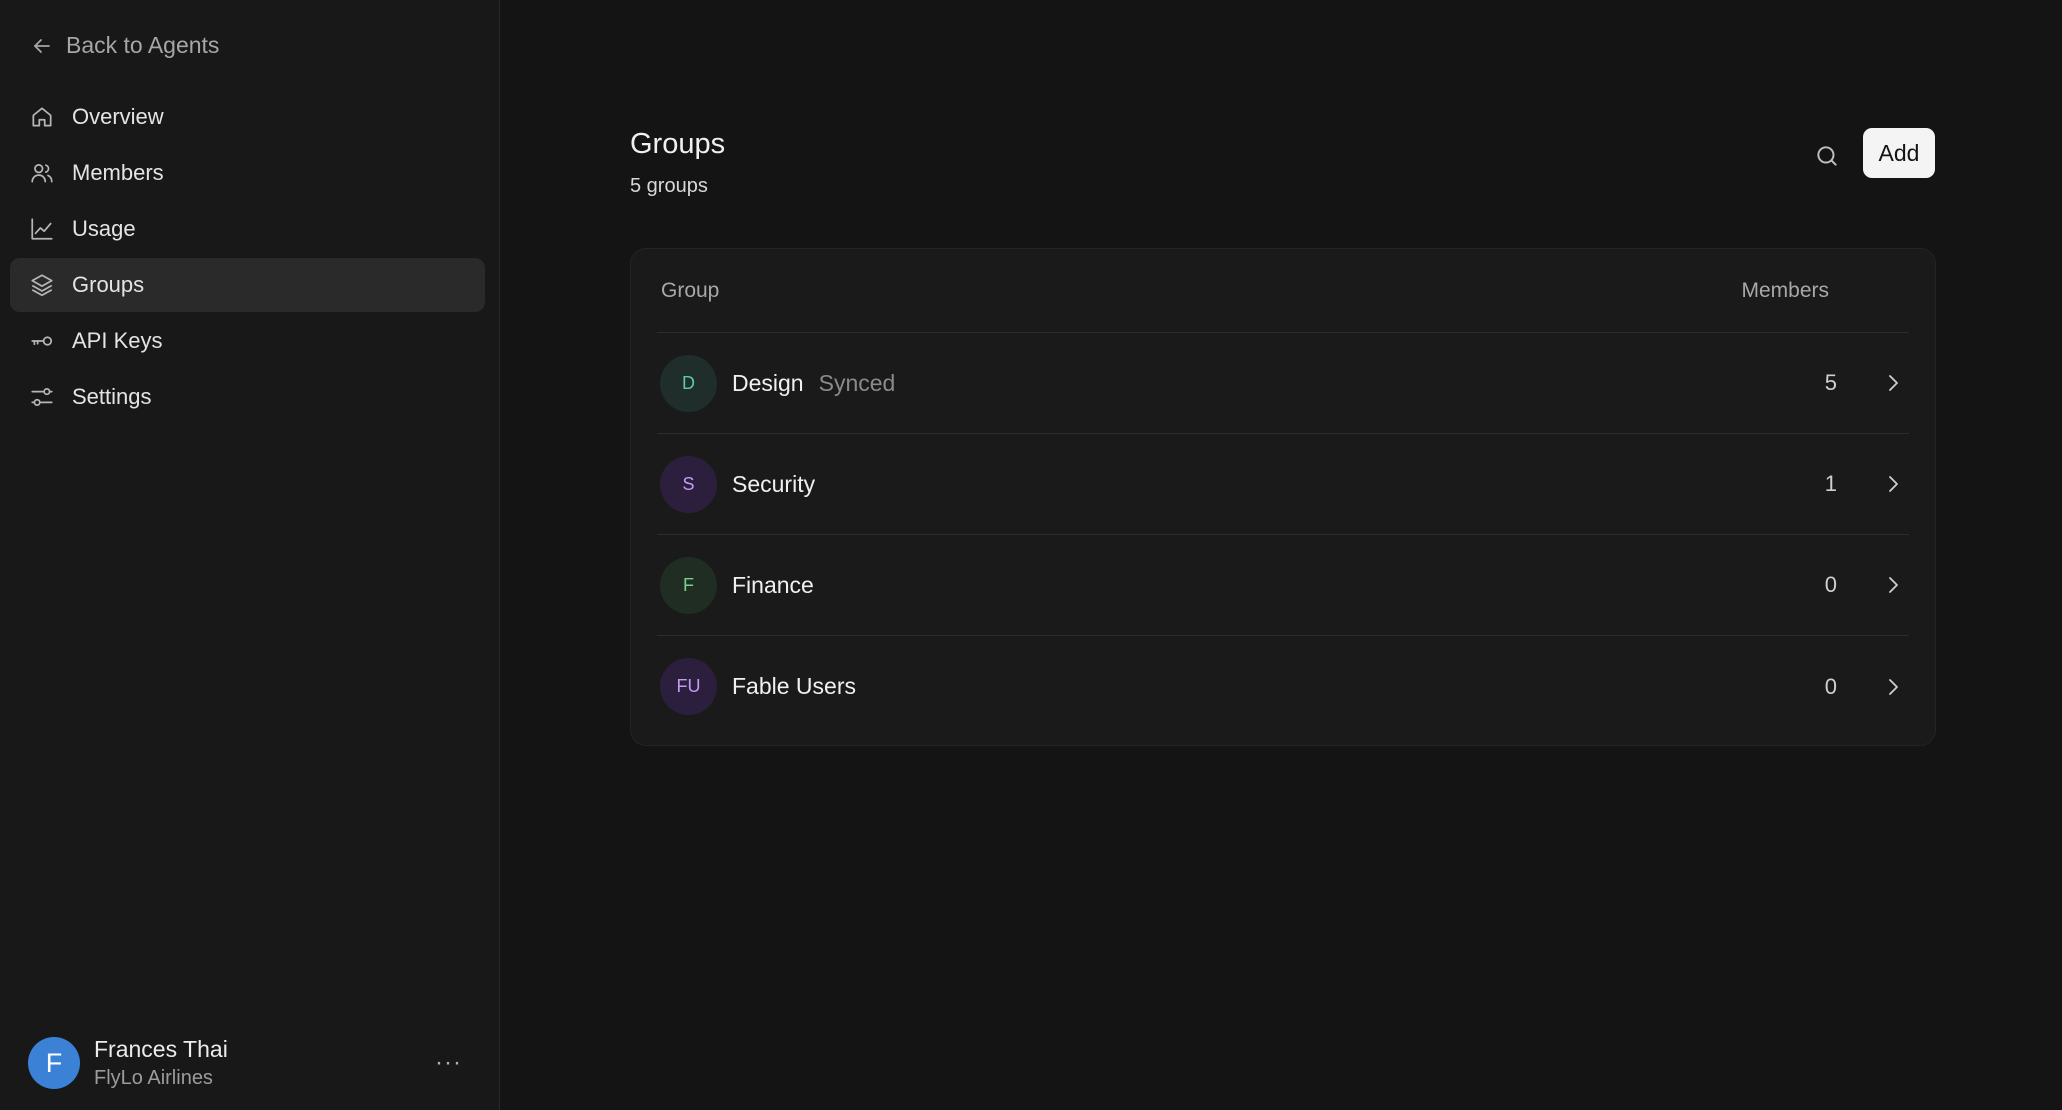  I want to click on user-org: FlyLo Airlines, so click(153, 1078).